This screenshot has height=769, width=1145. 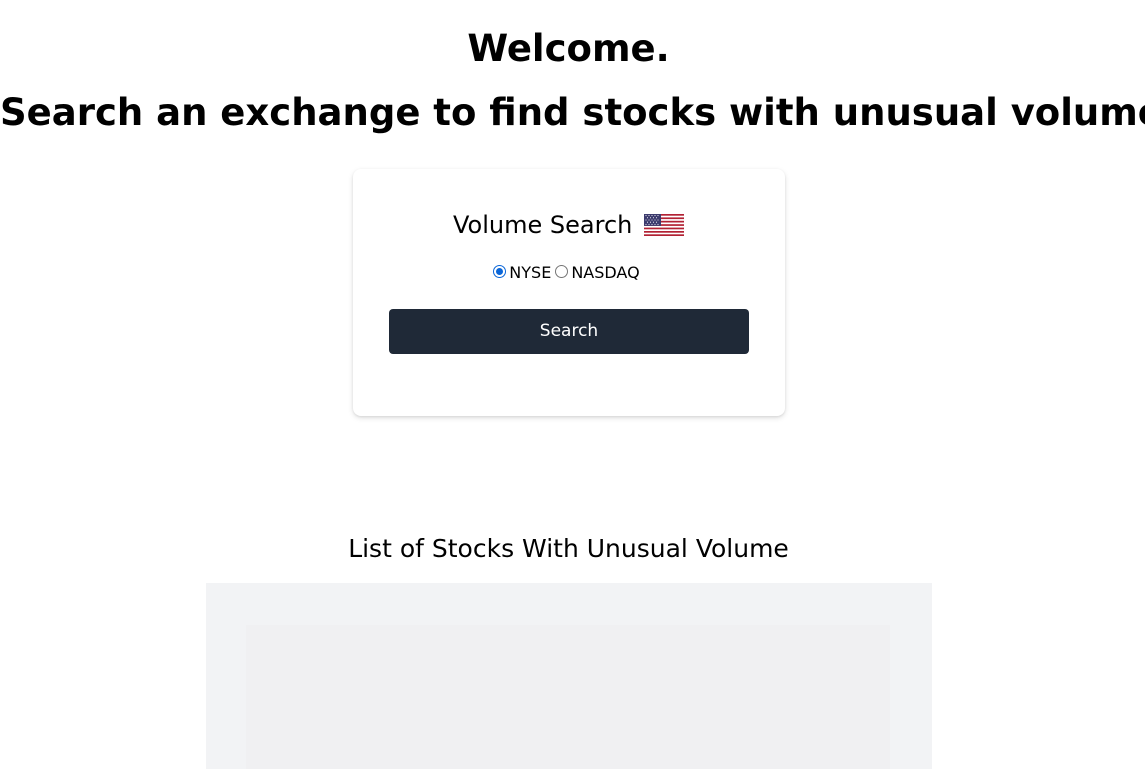 What do you see at coordinates (569, 331) in the screenshot?
I see `search-button: Search` at bounding box center [569, 331].